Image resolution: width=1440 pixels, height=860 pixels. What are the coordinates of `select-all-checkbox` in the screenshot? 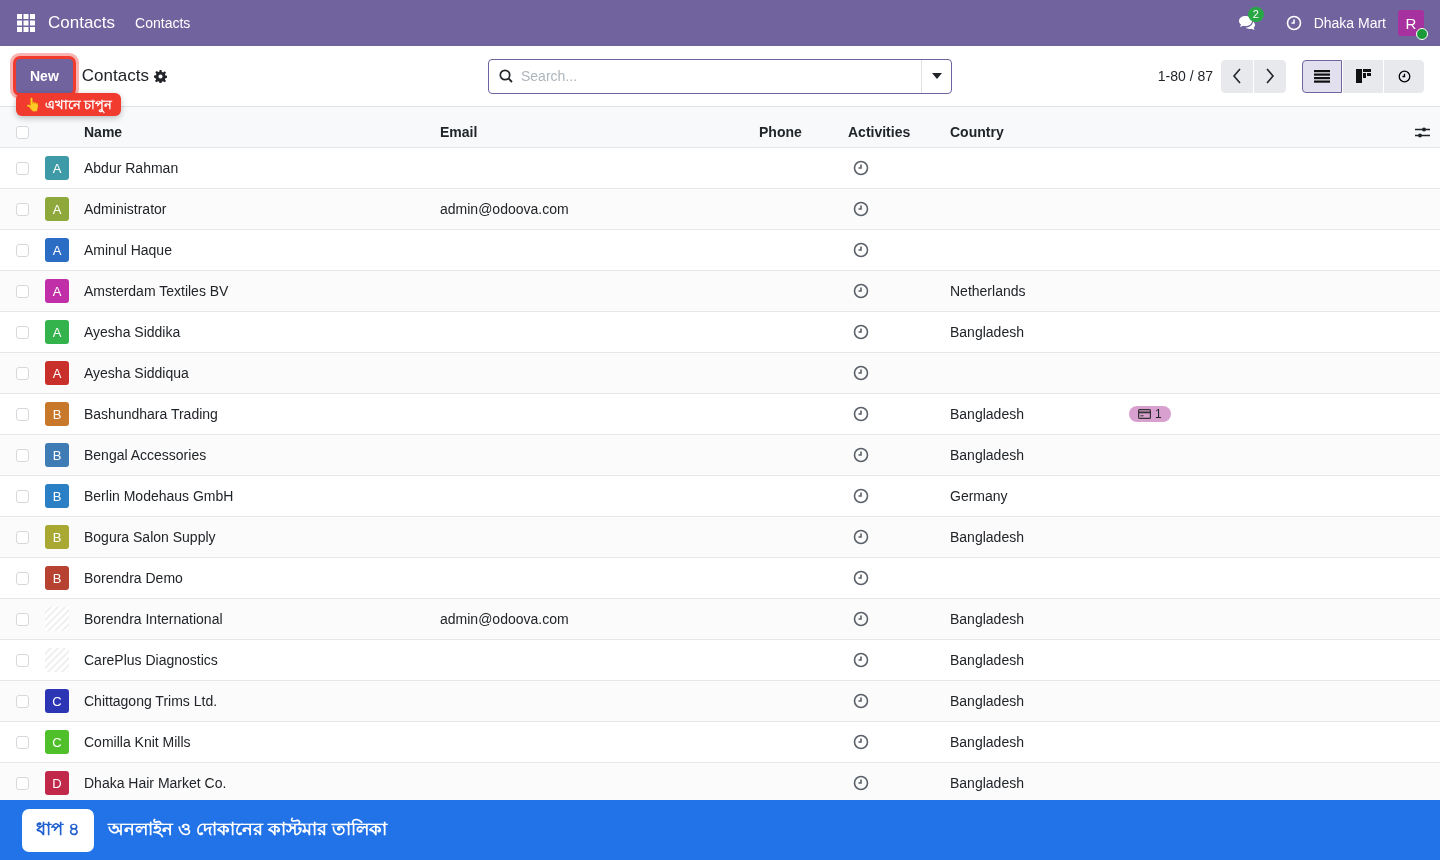 It's located at (22, 132).